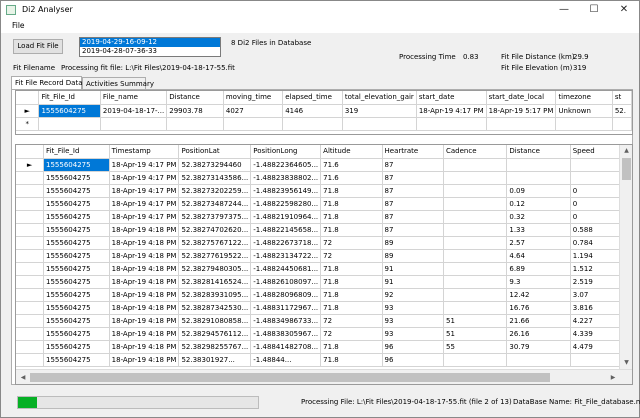 The image size is (640, 418). I want to click on column-header: Heartrate, so click(413, 152).